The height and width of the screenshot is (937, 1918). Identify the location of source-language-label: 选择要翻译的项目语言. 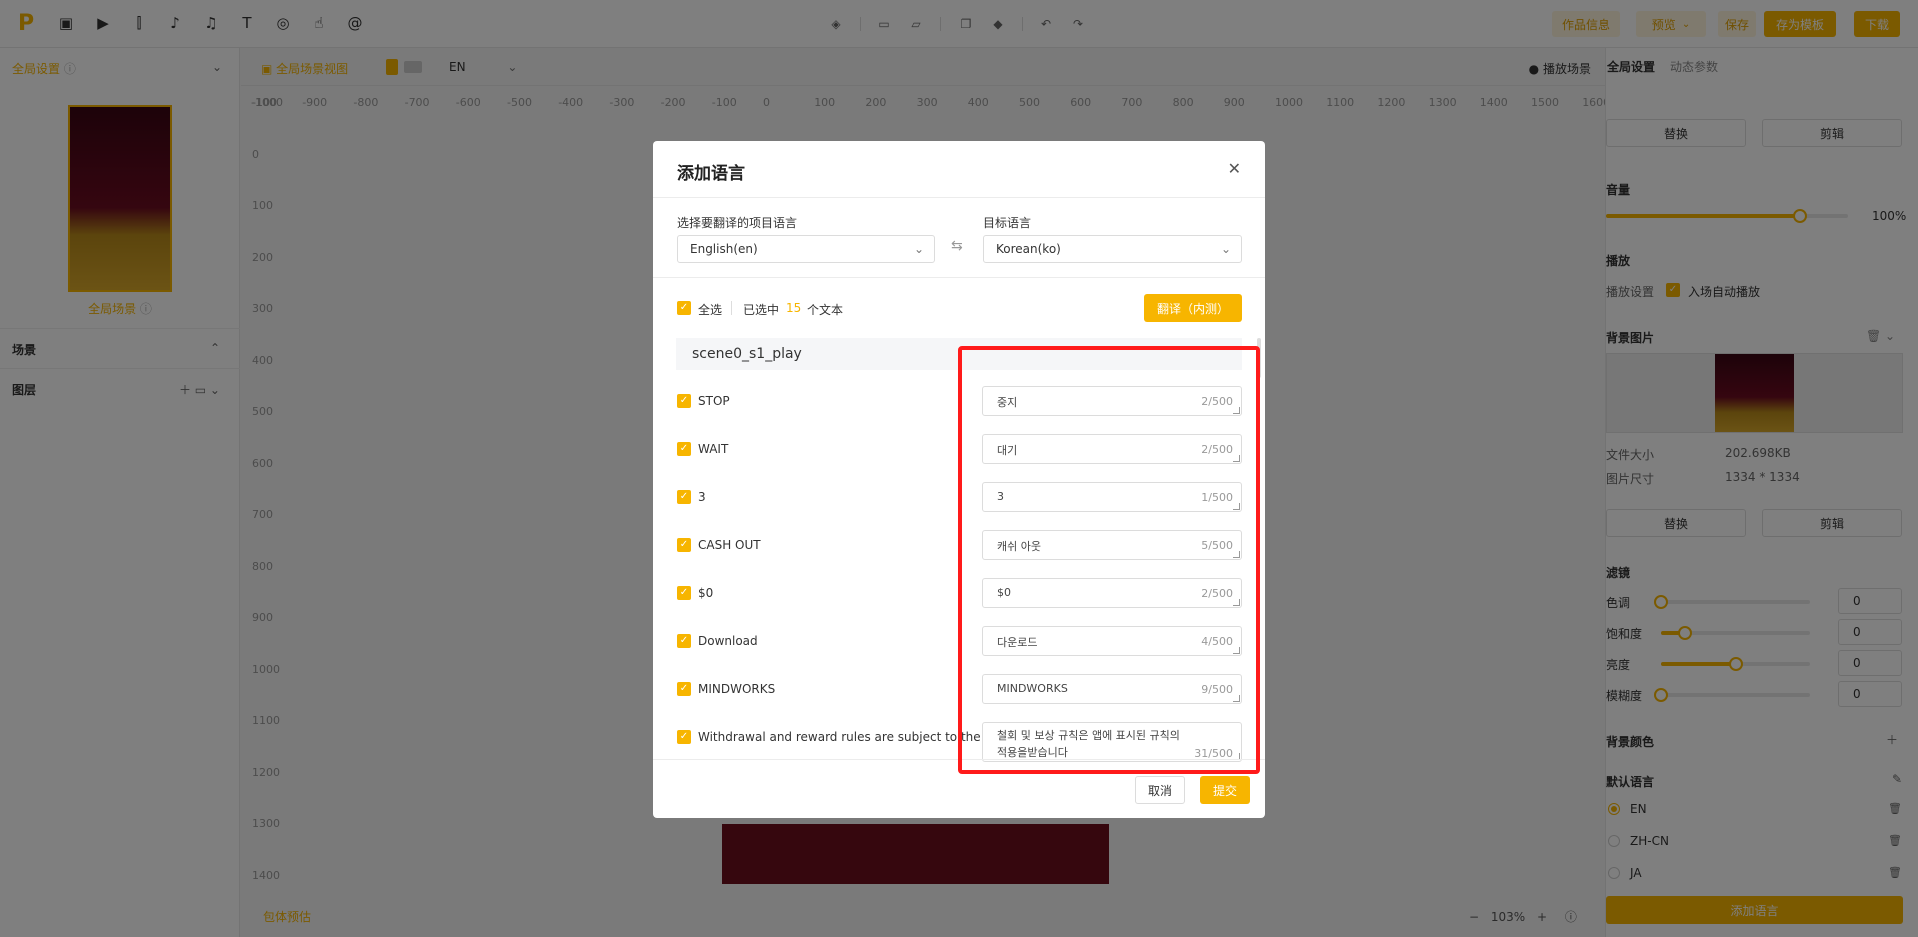
(737, 223).